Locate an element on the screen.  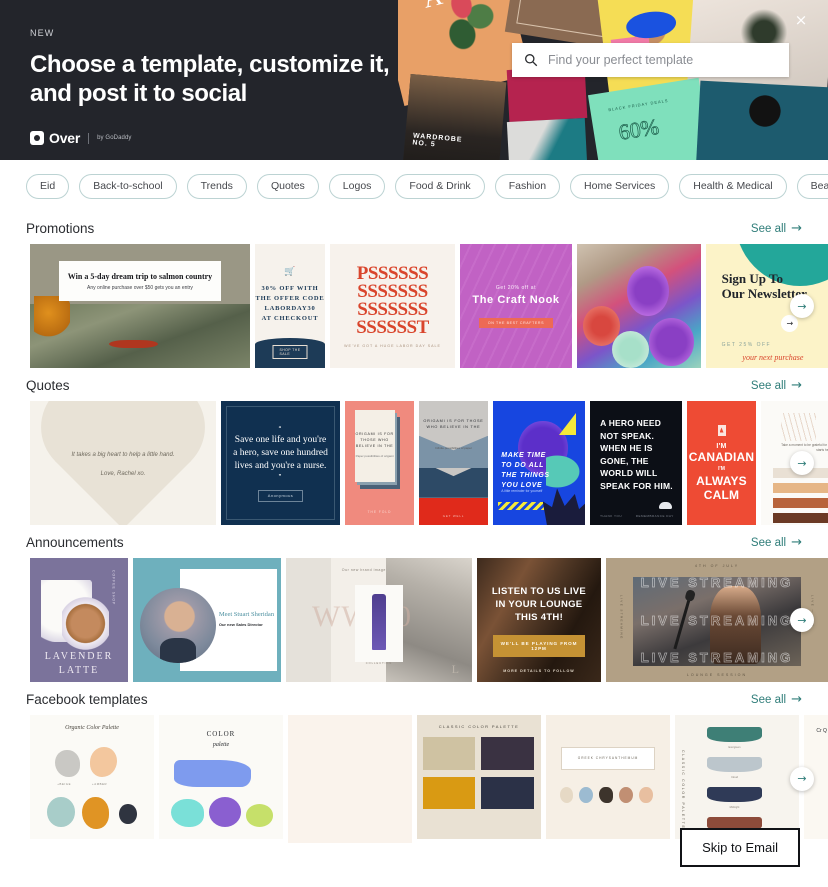
template-card-organic-palette: Organic Color Palette +BEIGE +AMBER is located at coordinates (92, 777).